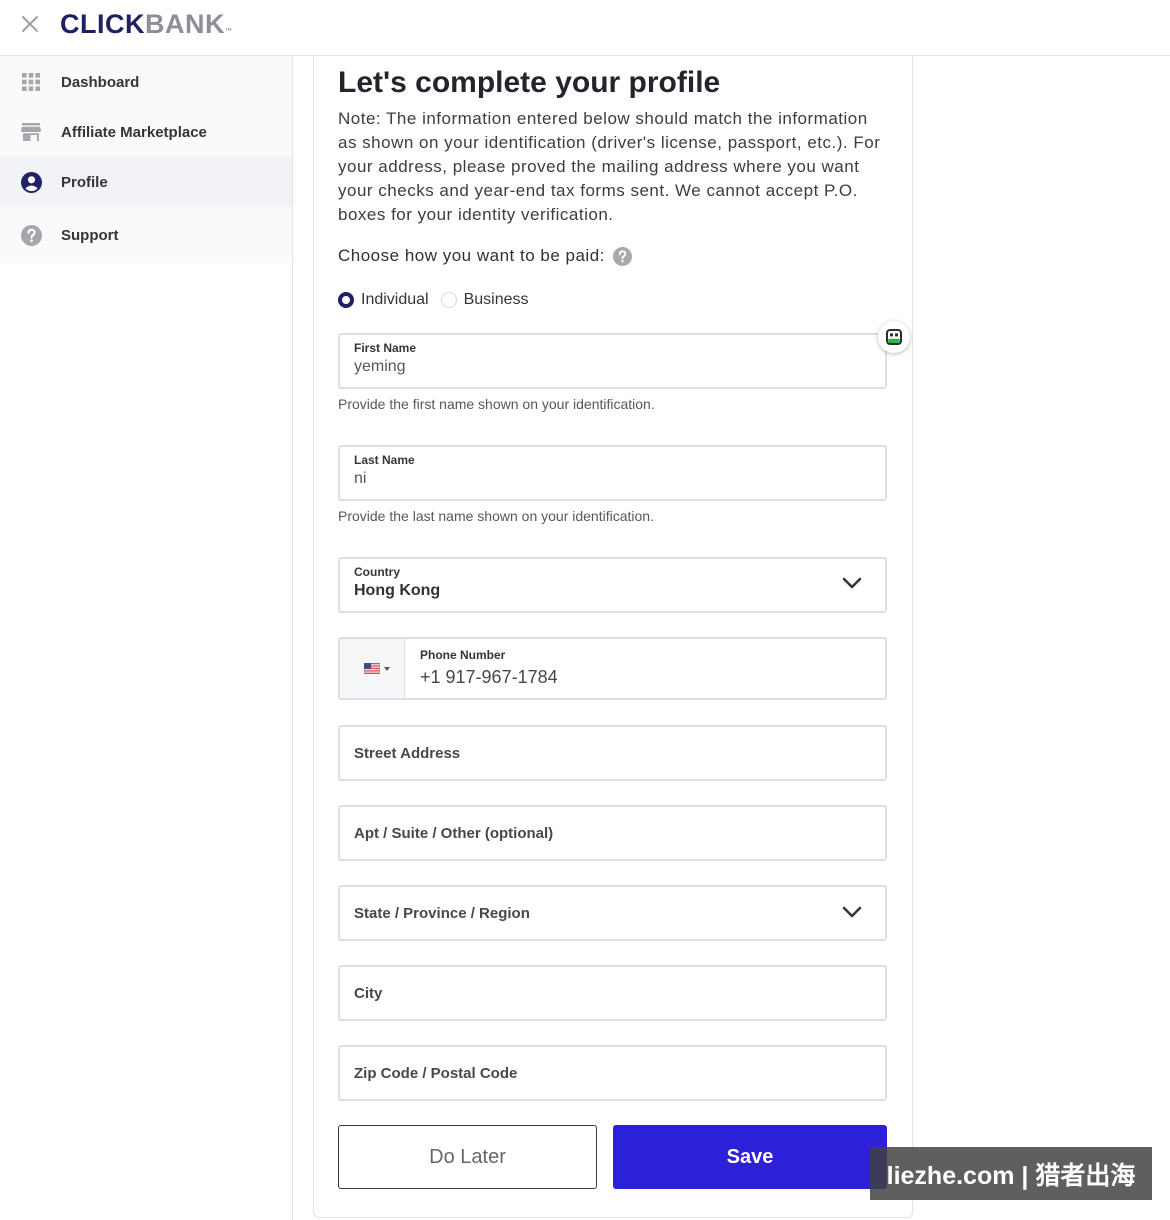 The image size is (1170, 1220). Describe the element at coordinates (604, 367) in the screenshot. I see `first-name-input` at that location.